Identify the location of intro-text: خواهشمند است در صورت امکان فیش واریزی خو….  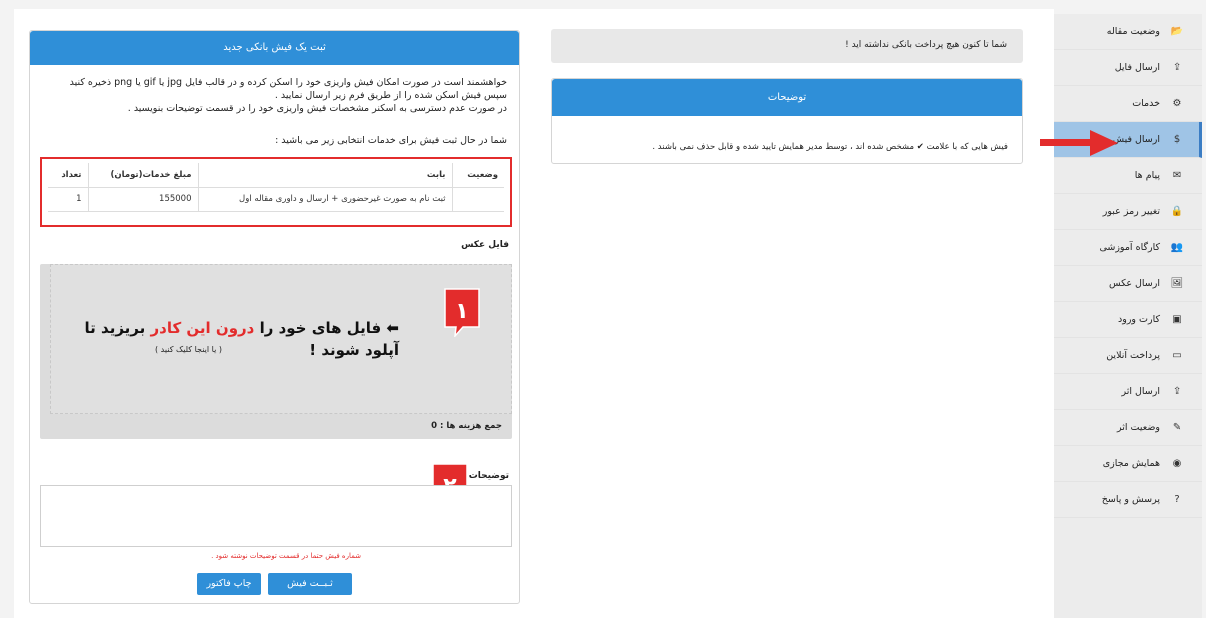
(272, 95).